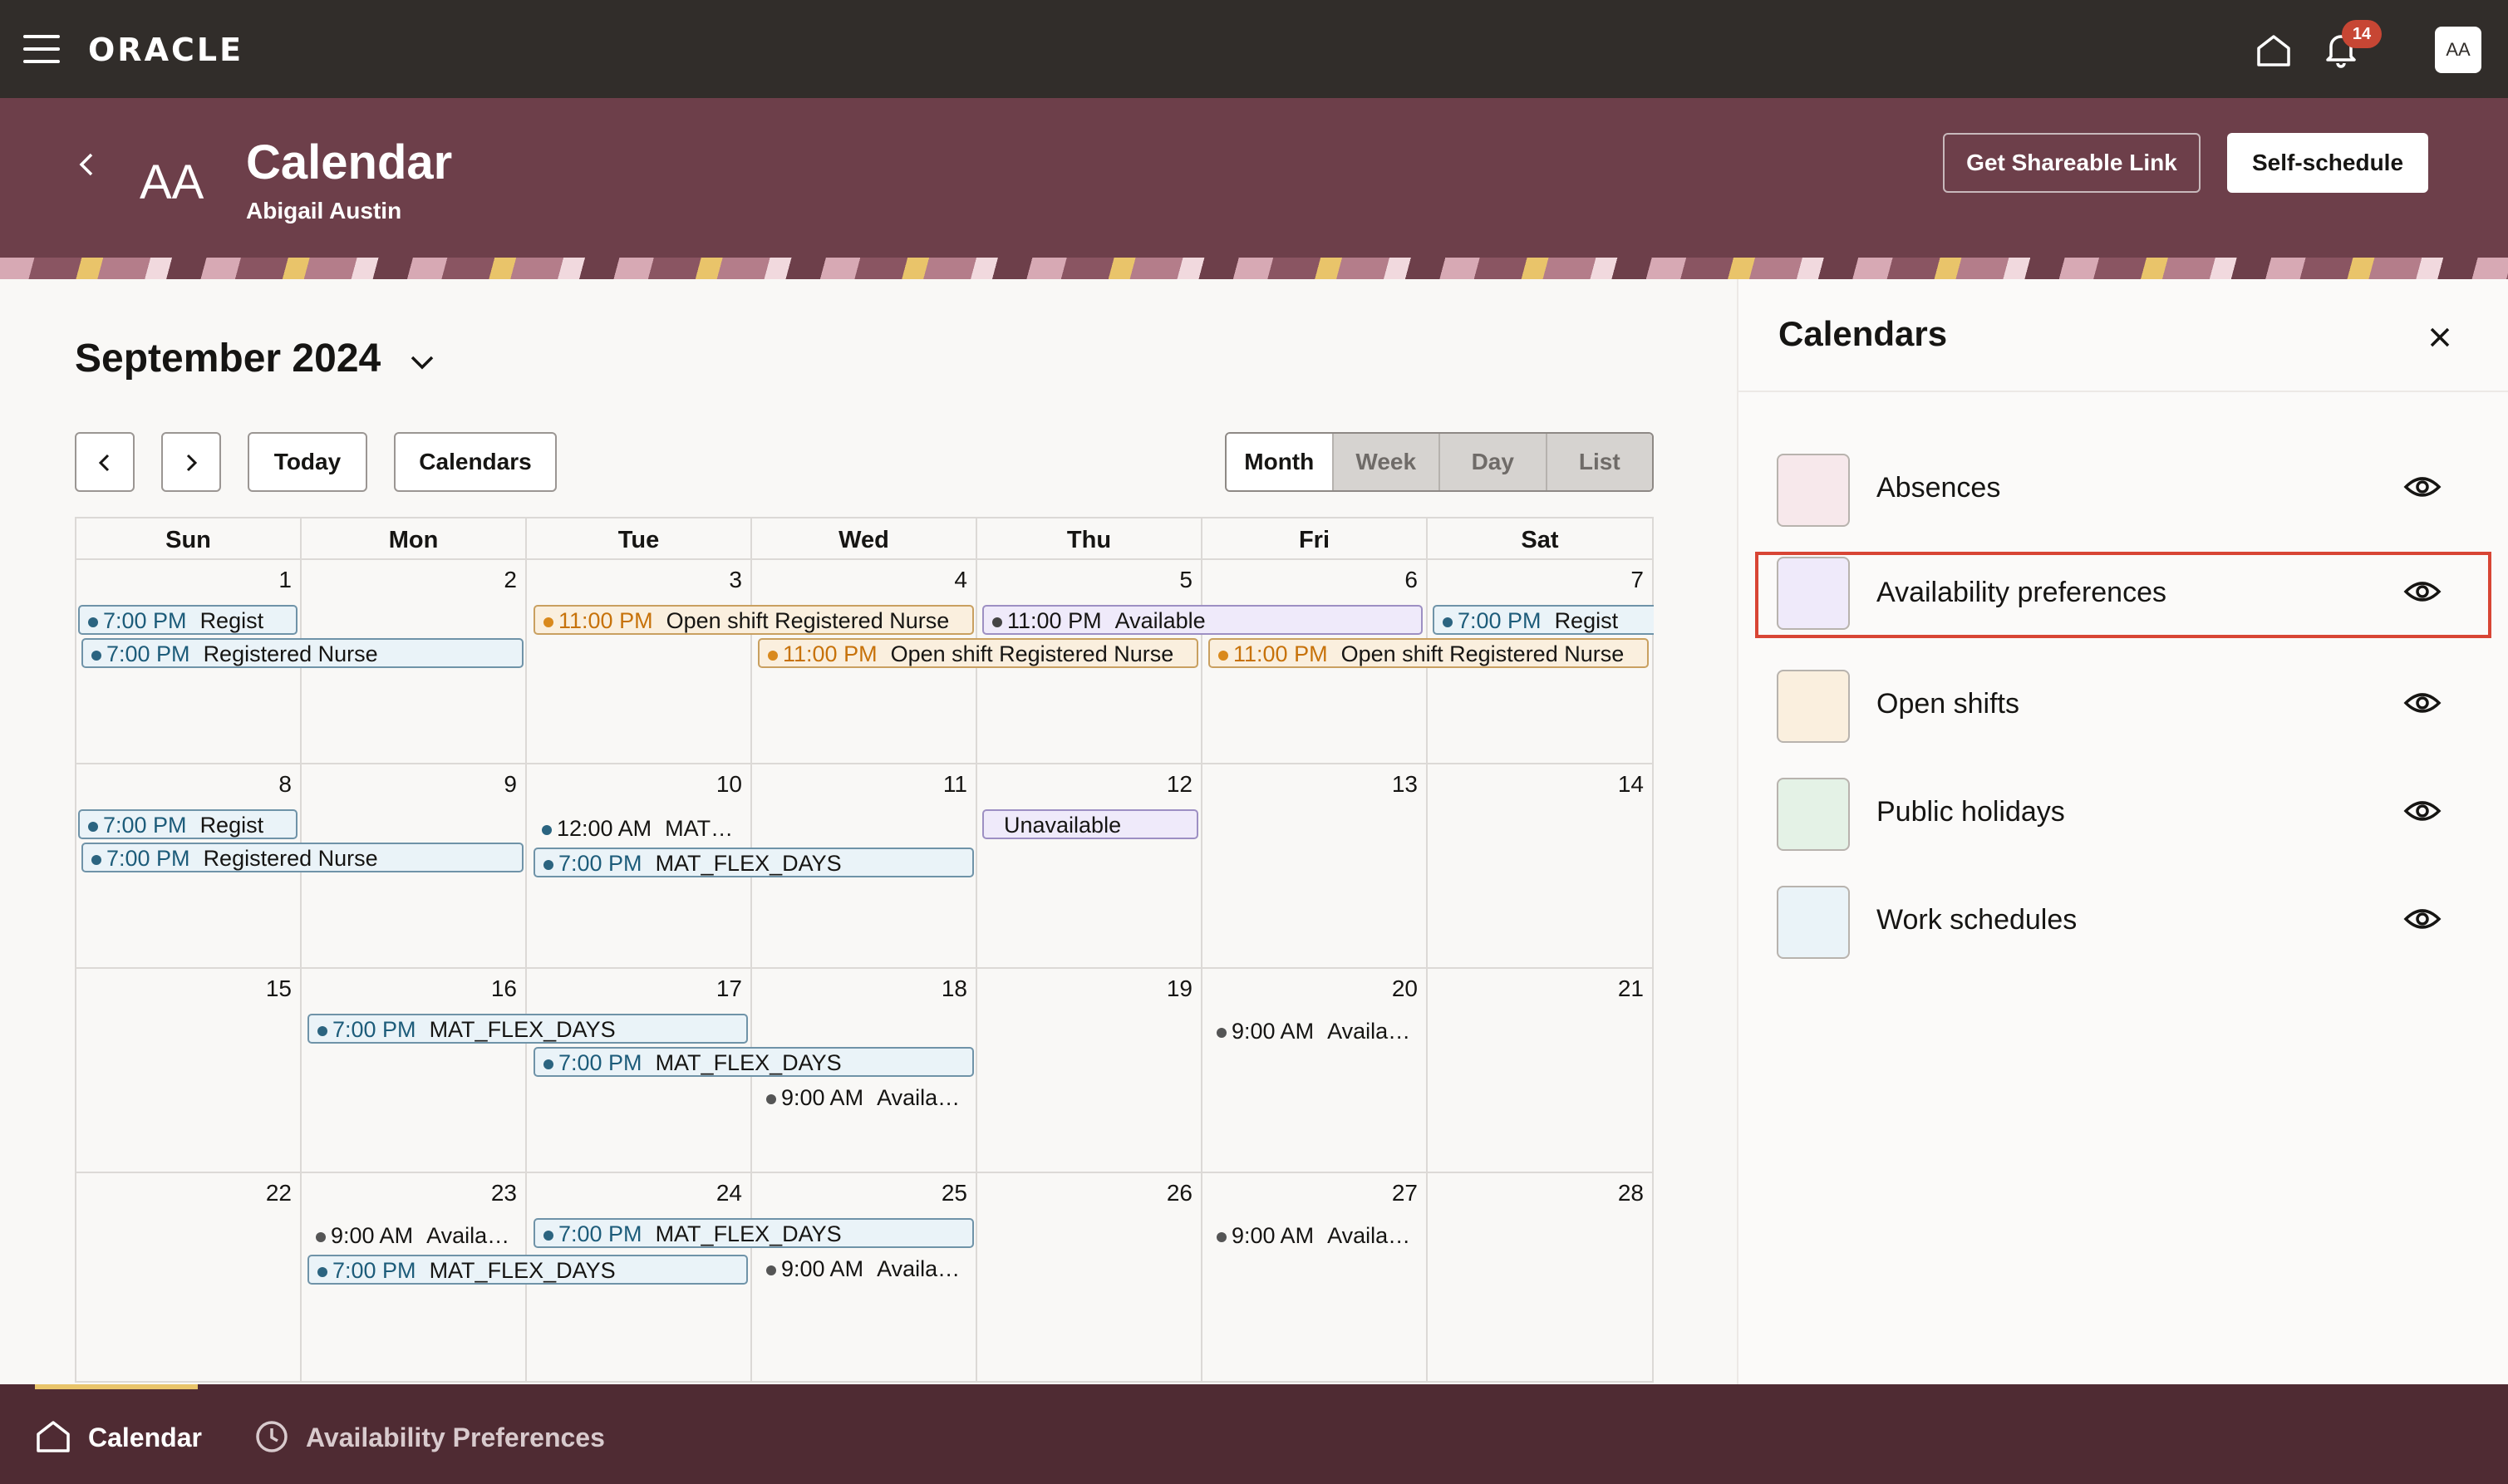 Image resolution: width=2508 pixels, height=1484 pixels. What do you see at coordinates (605, 620) in the screenshot?
I see `event-time: 11:00 PM` at bounding box center [605, 620].